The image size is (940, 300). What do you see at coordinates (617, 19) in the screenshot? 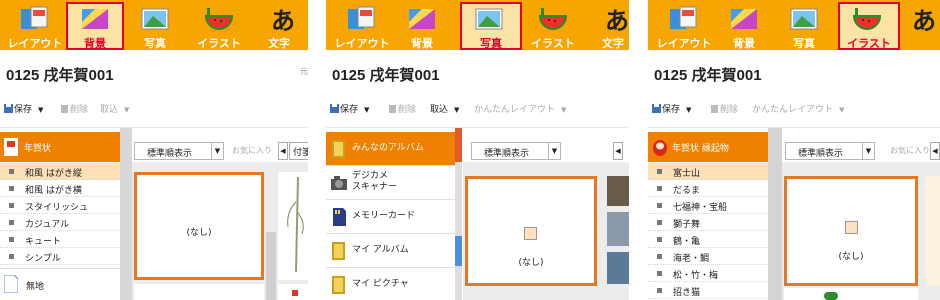
I see `text-a-icon: あ` at bounding box center [617, 19].